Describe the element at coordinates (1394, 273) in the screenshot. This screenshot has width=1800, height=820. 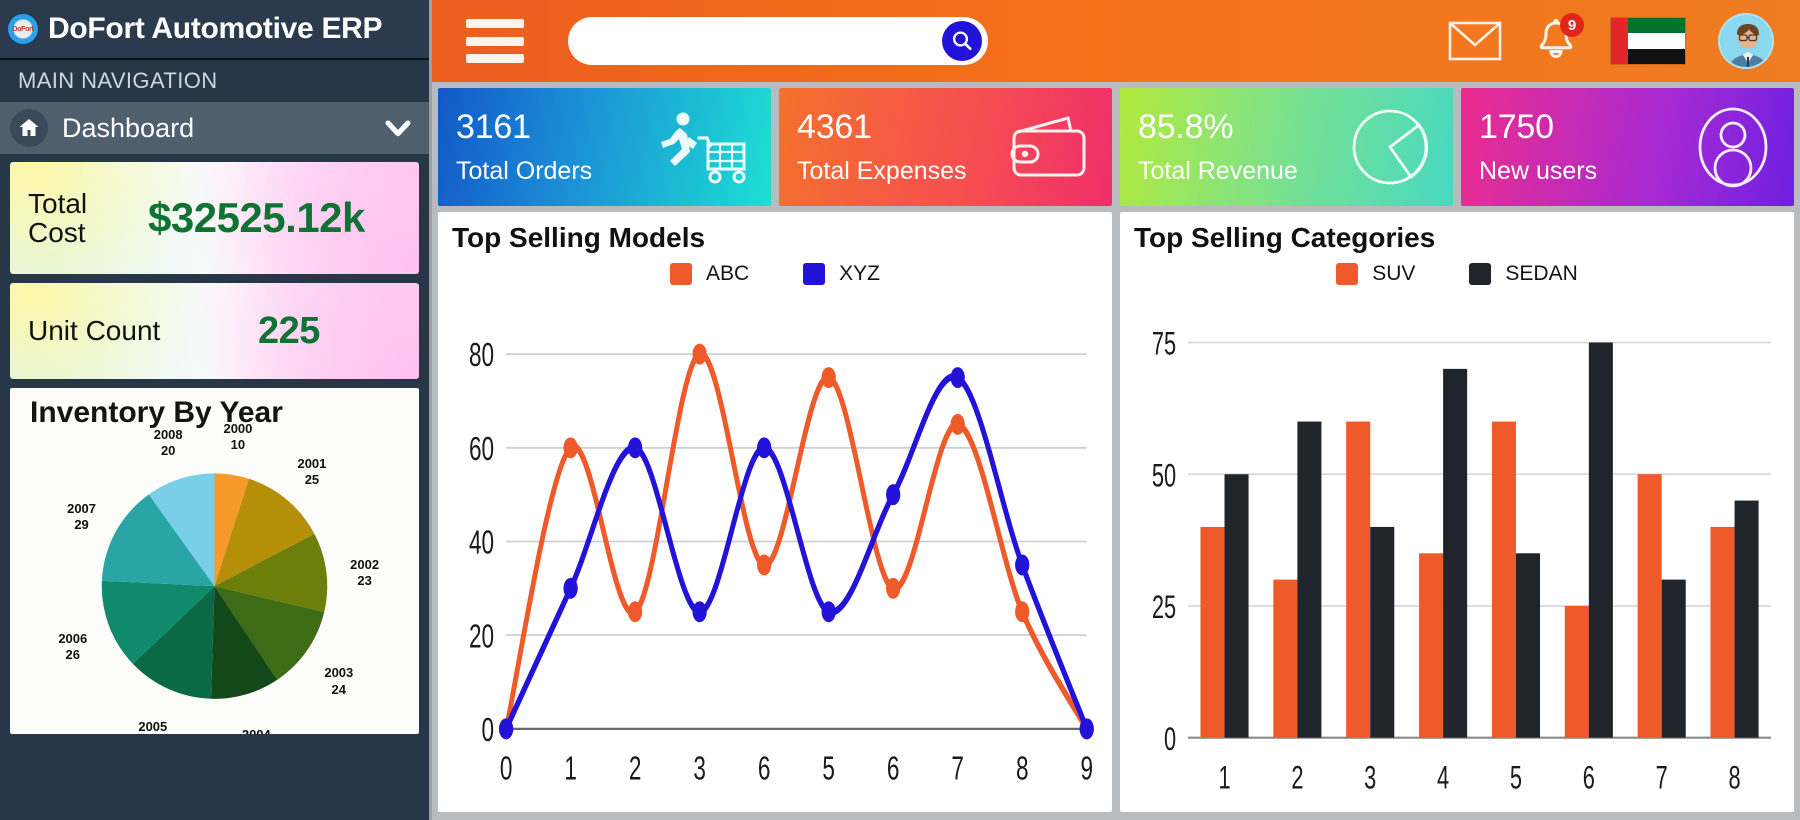
I see `legend-label-suv: SUV` at that location.